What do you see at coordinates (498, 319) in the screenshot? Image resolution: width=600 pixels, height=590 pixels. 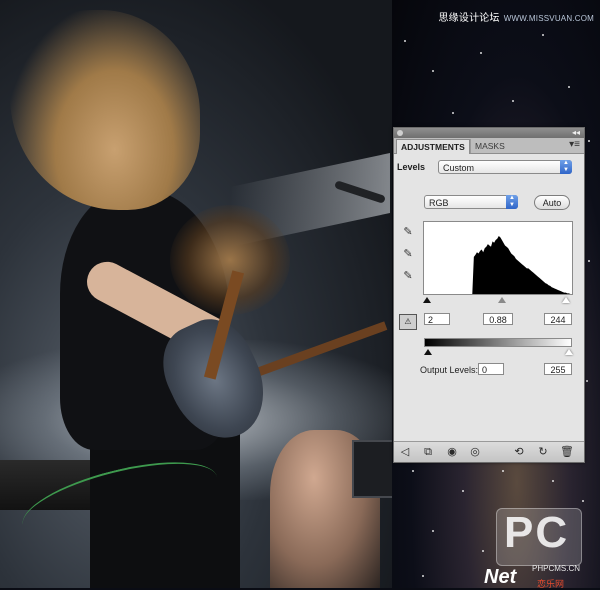 I see `input-gamma-field: 0.88` at bounding box center [498, 319].